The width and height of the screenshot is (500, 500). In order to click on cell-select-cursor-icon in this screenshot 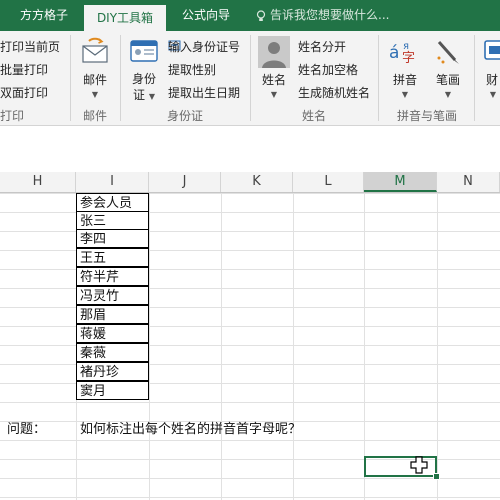, I will do `click(419, 465)`.